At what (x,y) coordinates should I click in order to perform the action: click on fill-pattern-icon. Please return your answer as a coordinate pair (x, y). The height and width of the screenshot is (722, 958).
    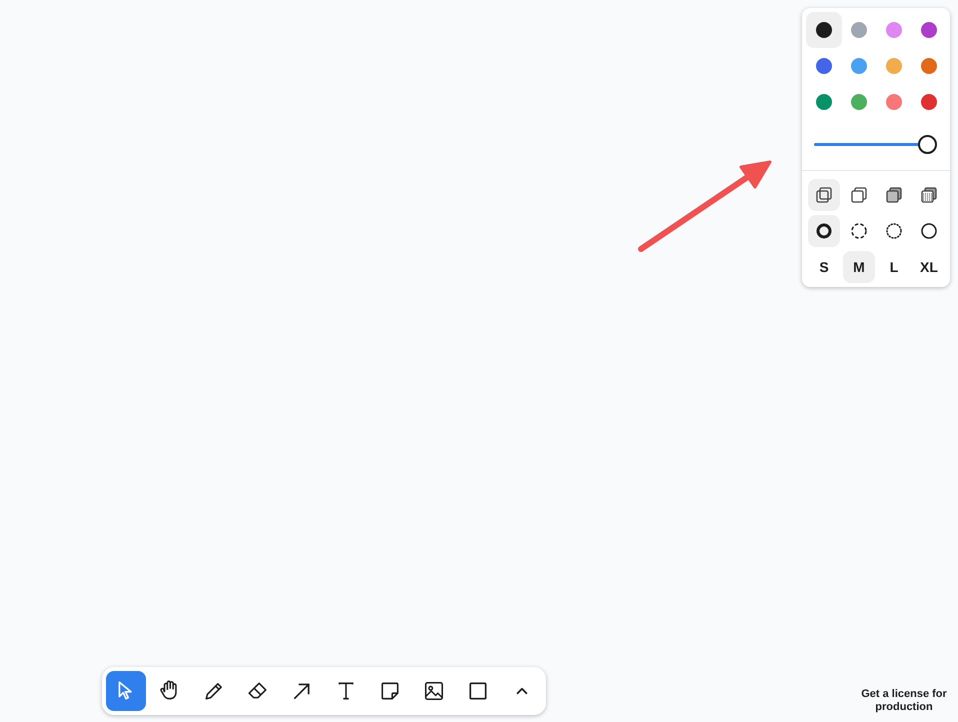
    Looking at the image, I should click on (929, 195).